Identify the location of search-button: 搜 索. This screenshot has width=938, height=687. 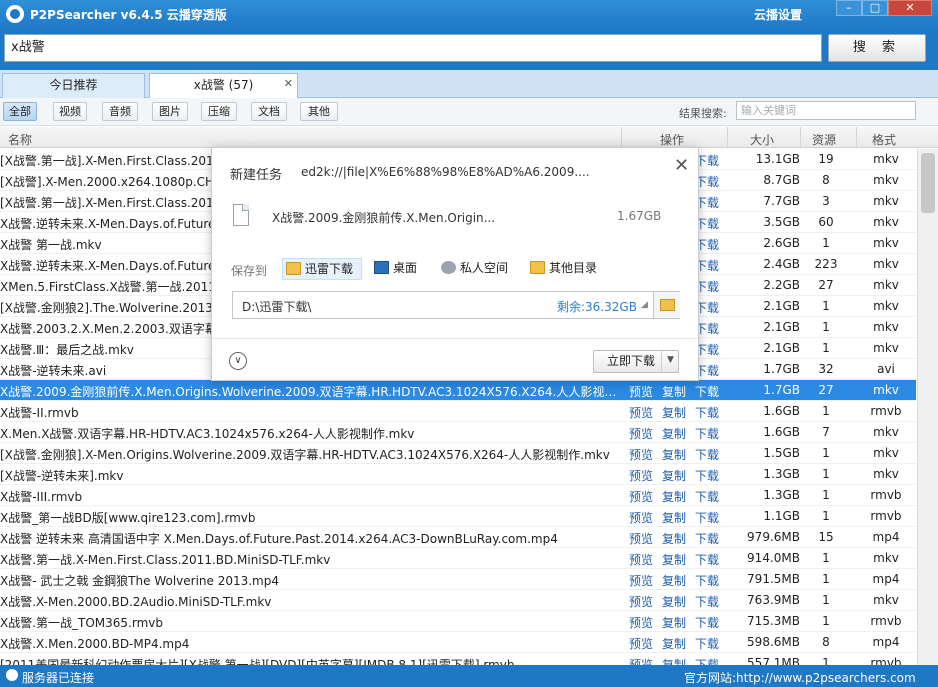
(877, 48).